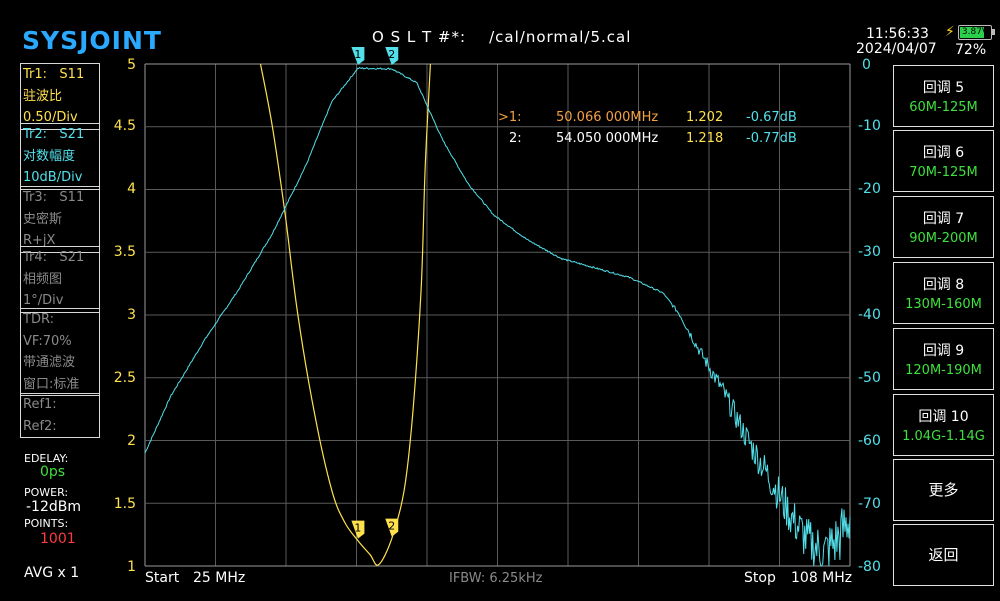  What do you see at coordinates (943, 417) in the screenshot?
I see `recall-10-title: 回调 10` at bounding box center [943, 417].